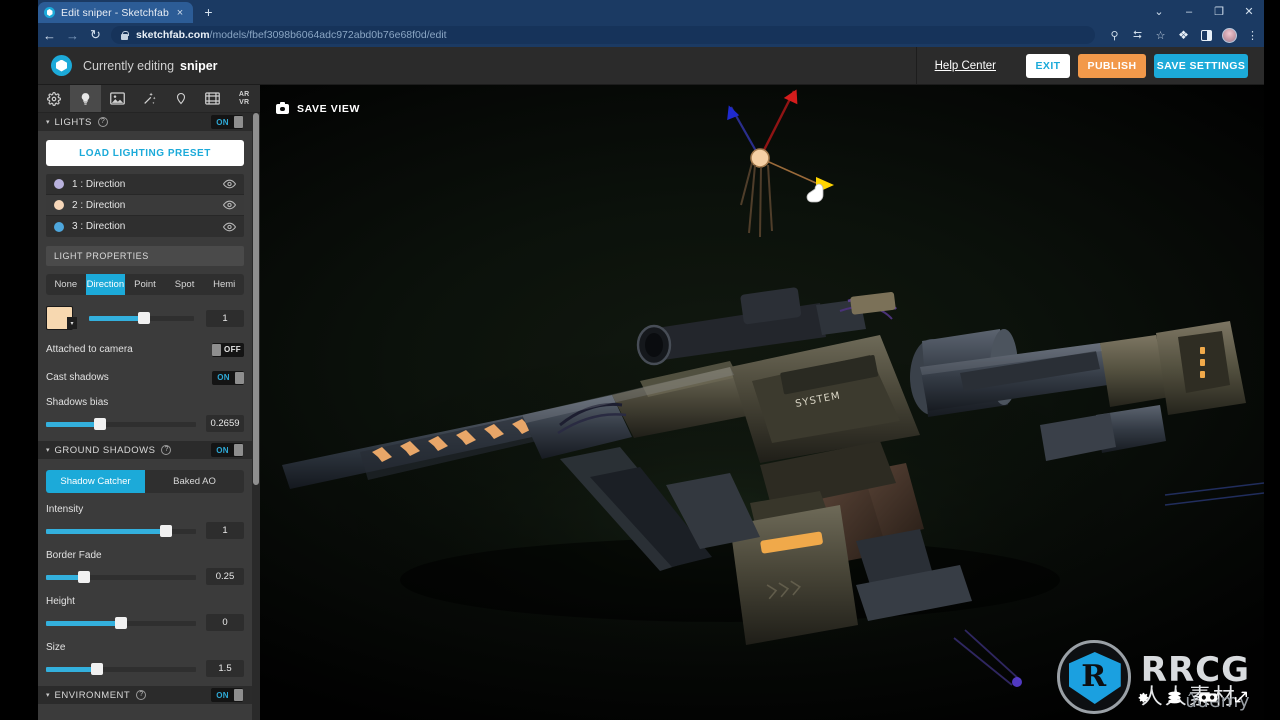 The width and height of the screenshot is (1280, 720). Describe the element at coordinates (225, 318) in the screenshot. I see `light-intensity-value: 1` at that location.